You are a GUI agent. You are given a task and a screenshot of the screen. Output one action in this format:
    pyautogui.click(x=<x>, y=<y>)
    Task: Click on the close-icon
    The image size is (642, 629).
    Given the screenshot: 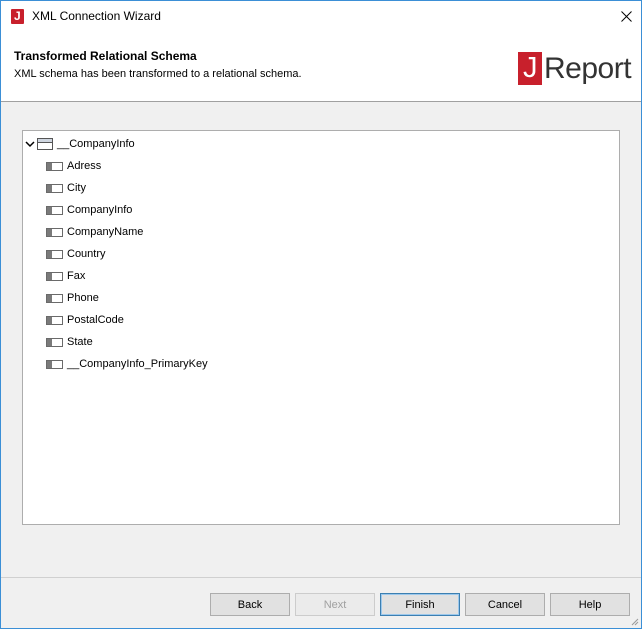 What is the action you would take?
    pyautogui.click(x=626, y=16)
    